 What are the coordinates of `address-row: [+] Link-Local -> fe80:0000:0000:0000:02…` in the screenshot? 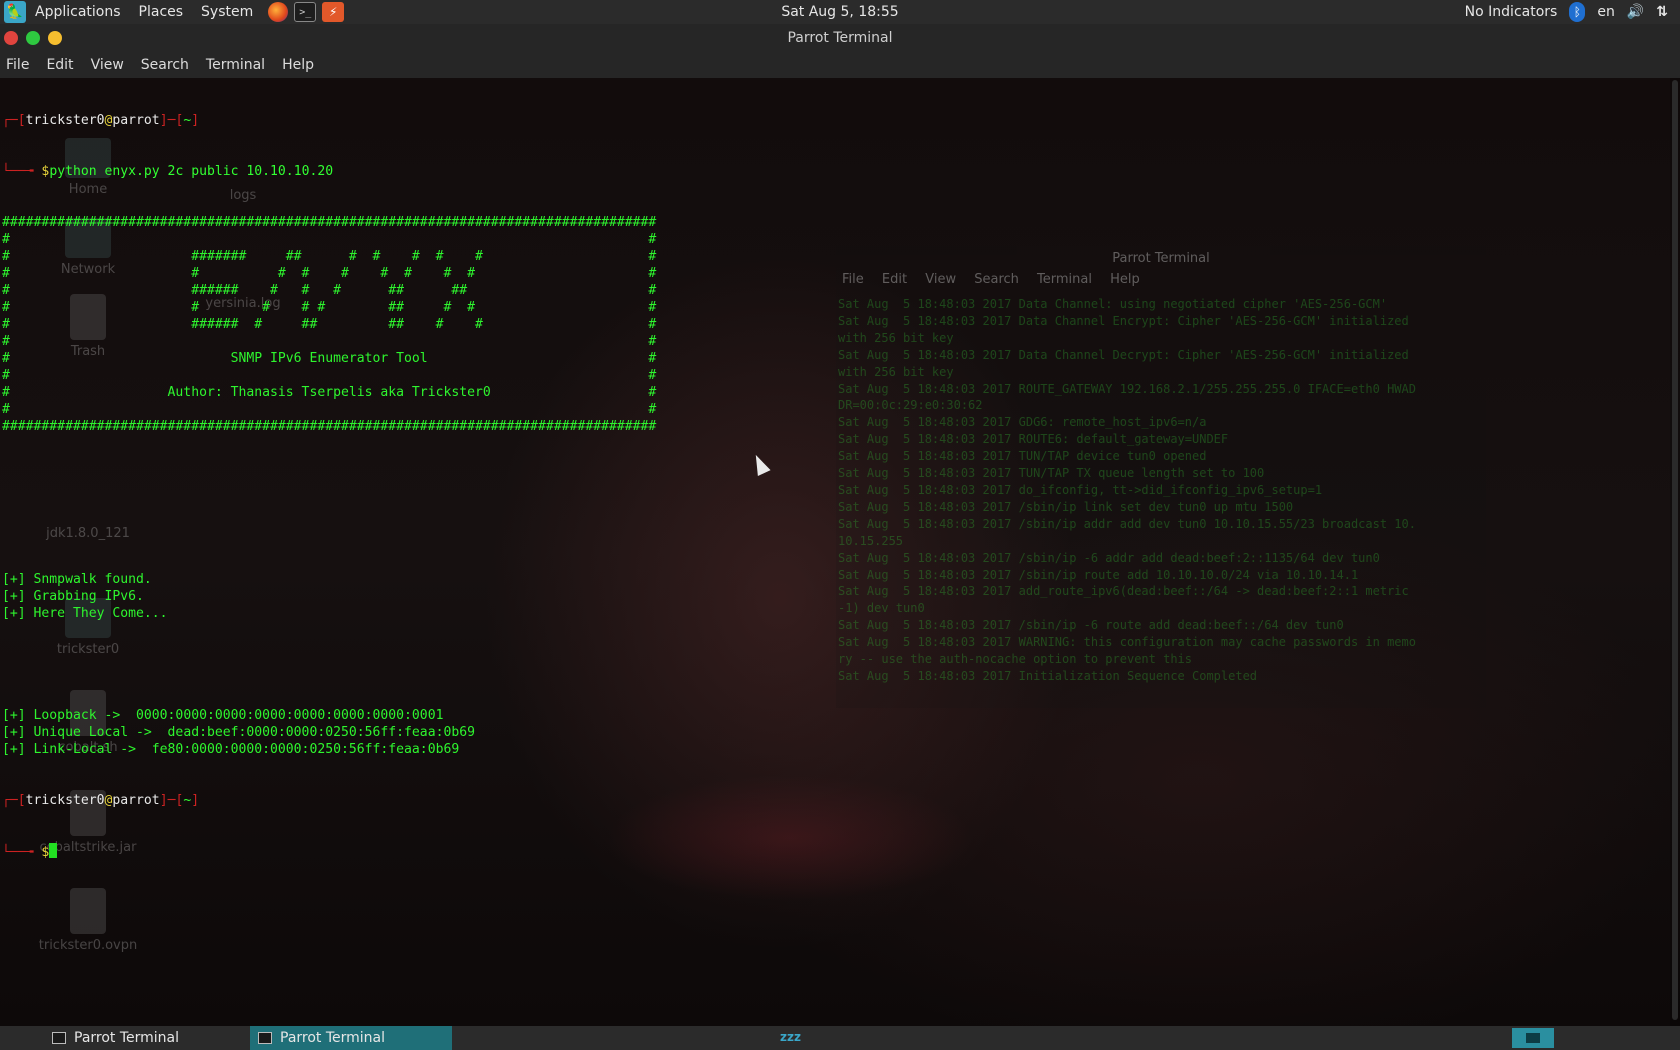 It's located at (329, 749).